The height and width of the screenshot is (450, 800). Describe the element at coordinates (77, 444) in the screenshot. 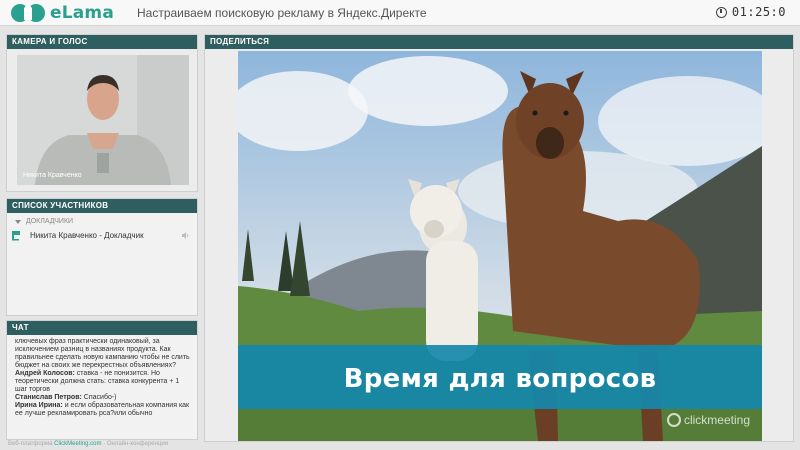

I see `clickmeeting-link: ClickMeeting.com` at that location.